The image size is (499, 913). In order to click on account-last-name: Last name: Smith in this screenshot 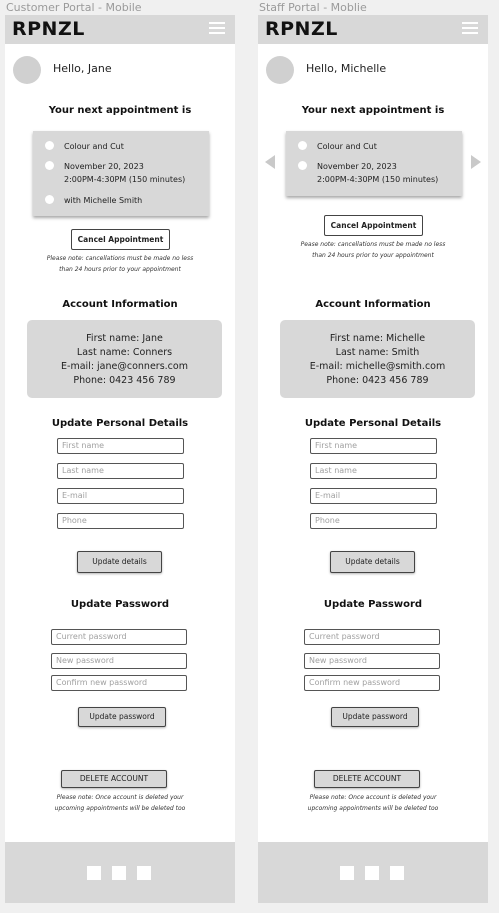, I will do `click(377, 352)`.